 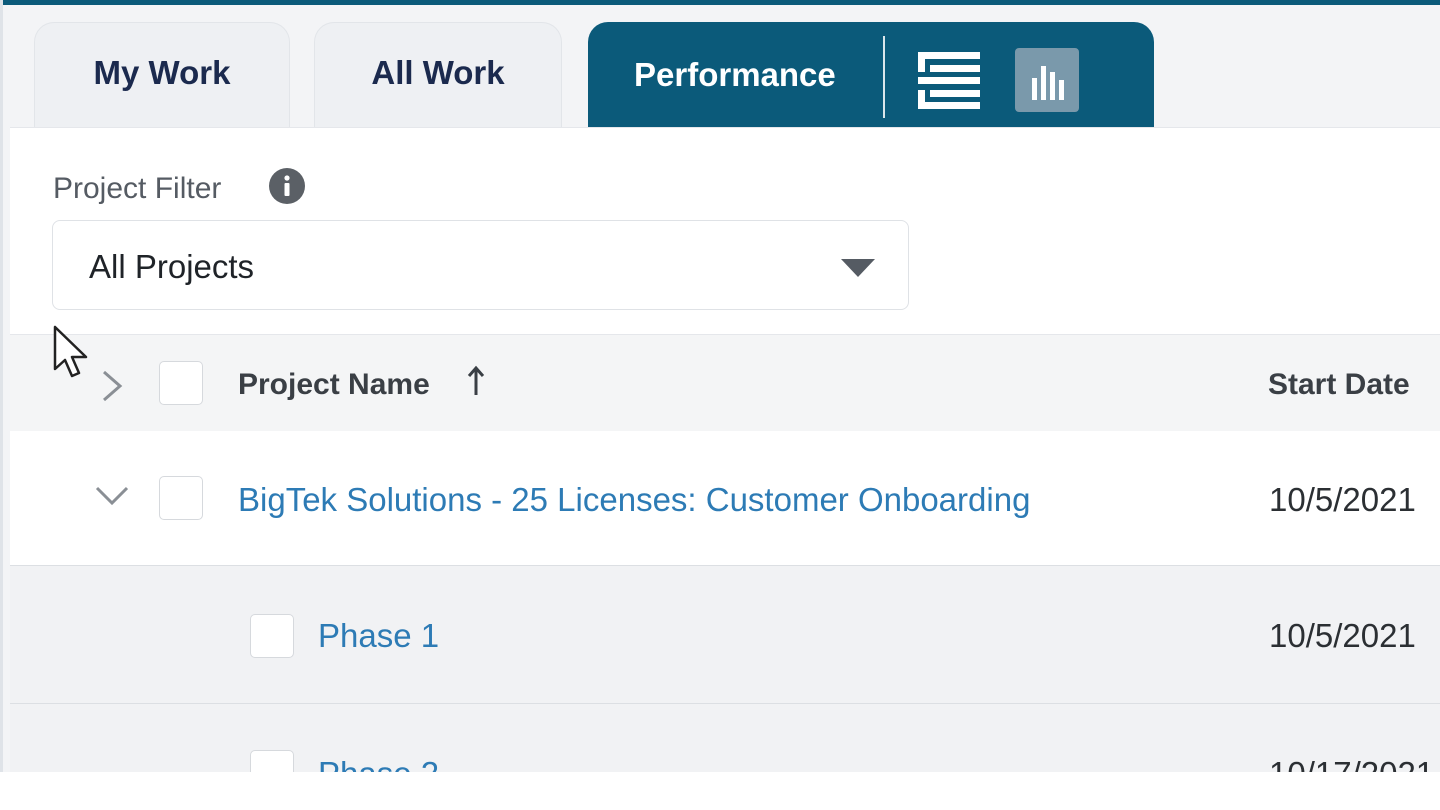 What do you see at coordinates (162, 72) in the screenshot?
I see `tab-my-work-label: My Work` at bounding box center [162, 72].